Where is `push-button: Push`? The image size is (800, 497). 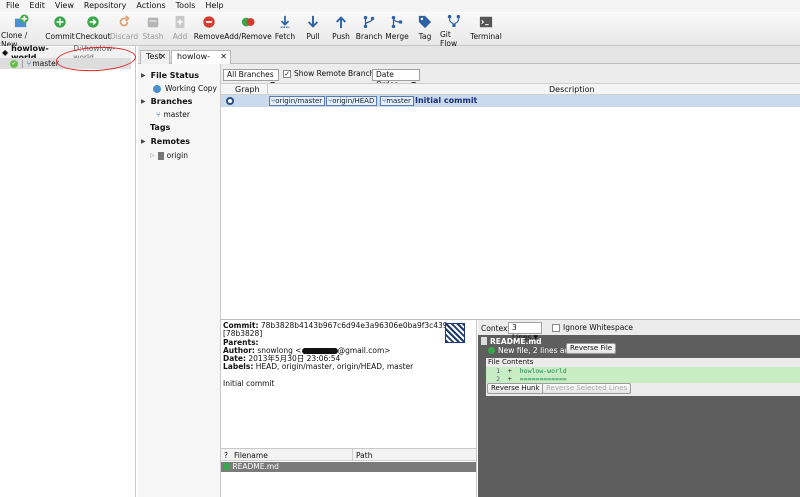
push-button: Push is located at coordinates (341, 29).